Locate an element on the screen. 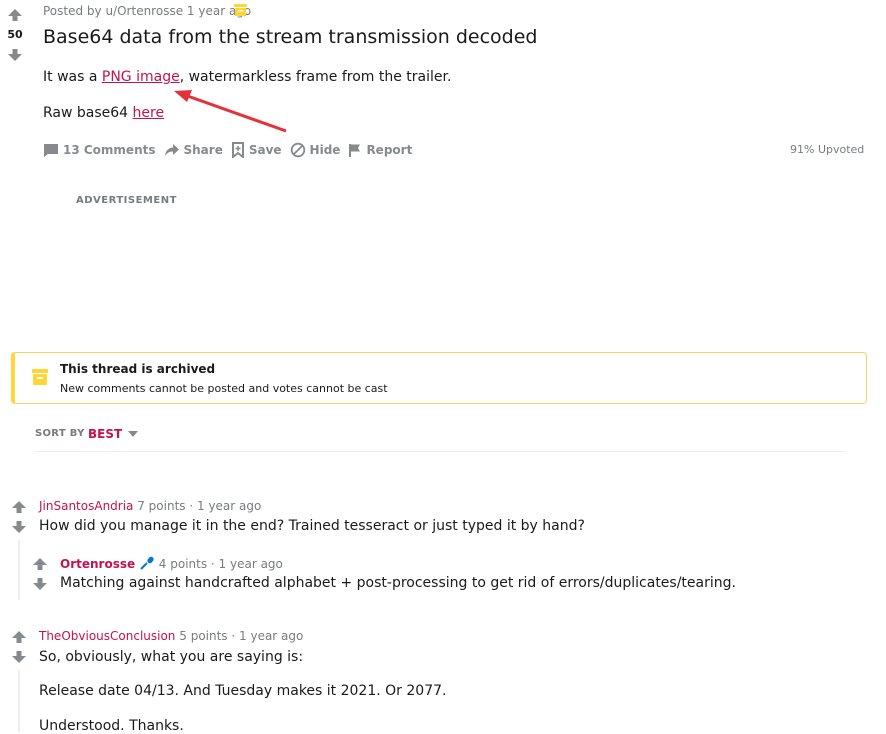  comment-author: Ortenrosse is located at coordinates (97, 564).